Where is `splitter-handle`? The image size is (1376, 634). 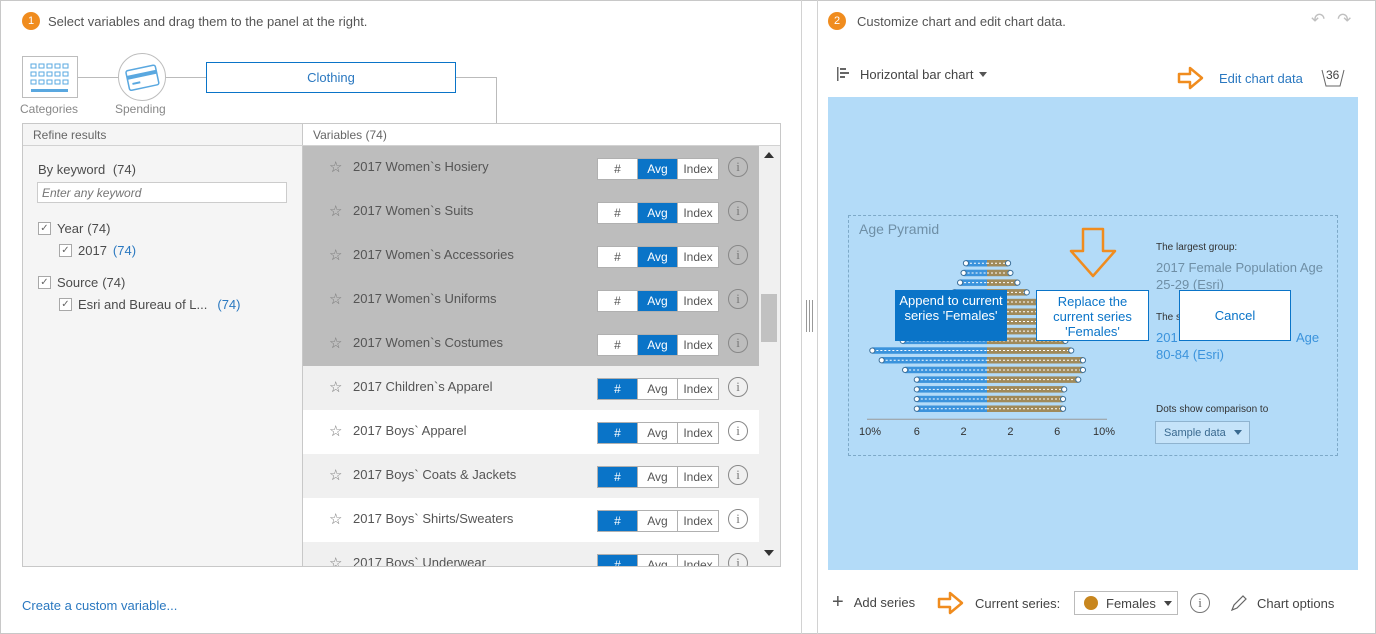
splitter-handle is located at coordinates (809, 316).